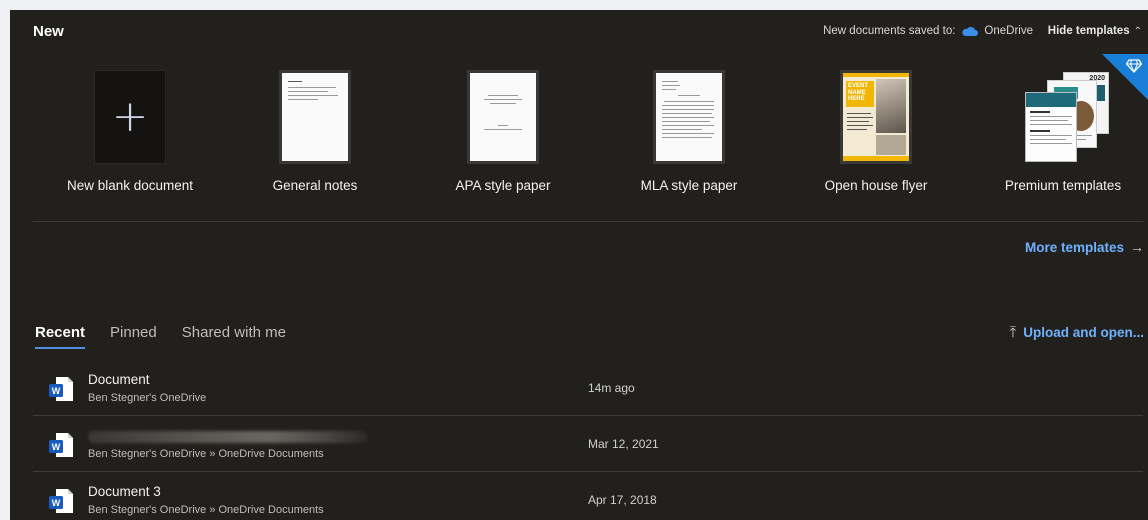 This screenshot has width=1148, height=520. I want to click on tab-recent: Recent, so click(60, 336).